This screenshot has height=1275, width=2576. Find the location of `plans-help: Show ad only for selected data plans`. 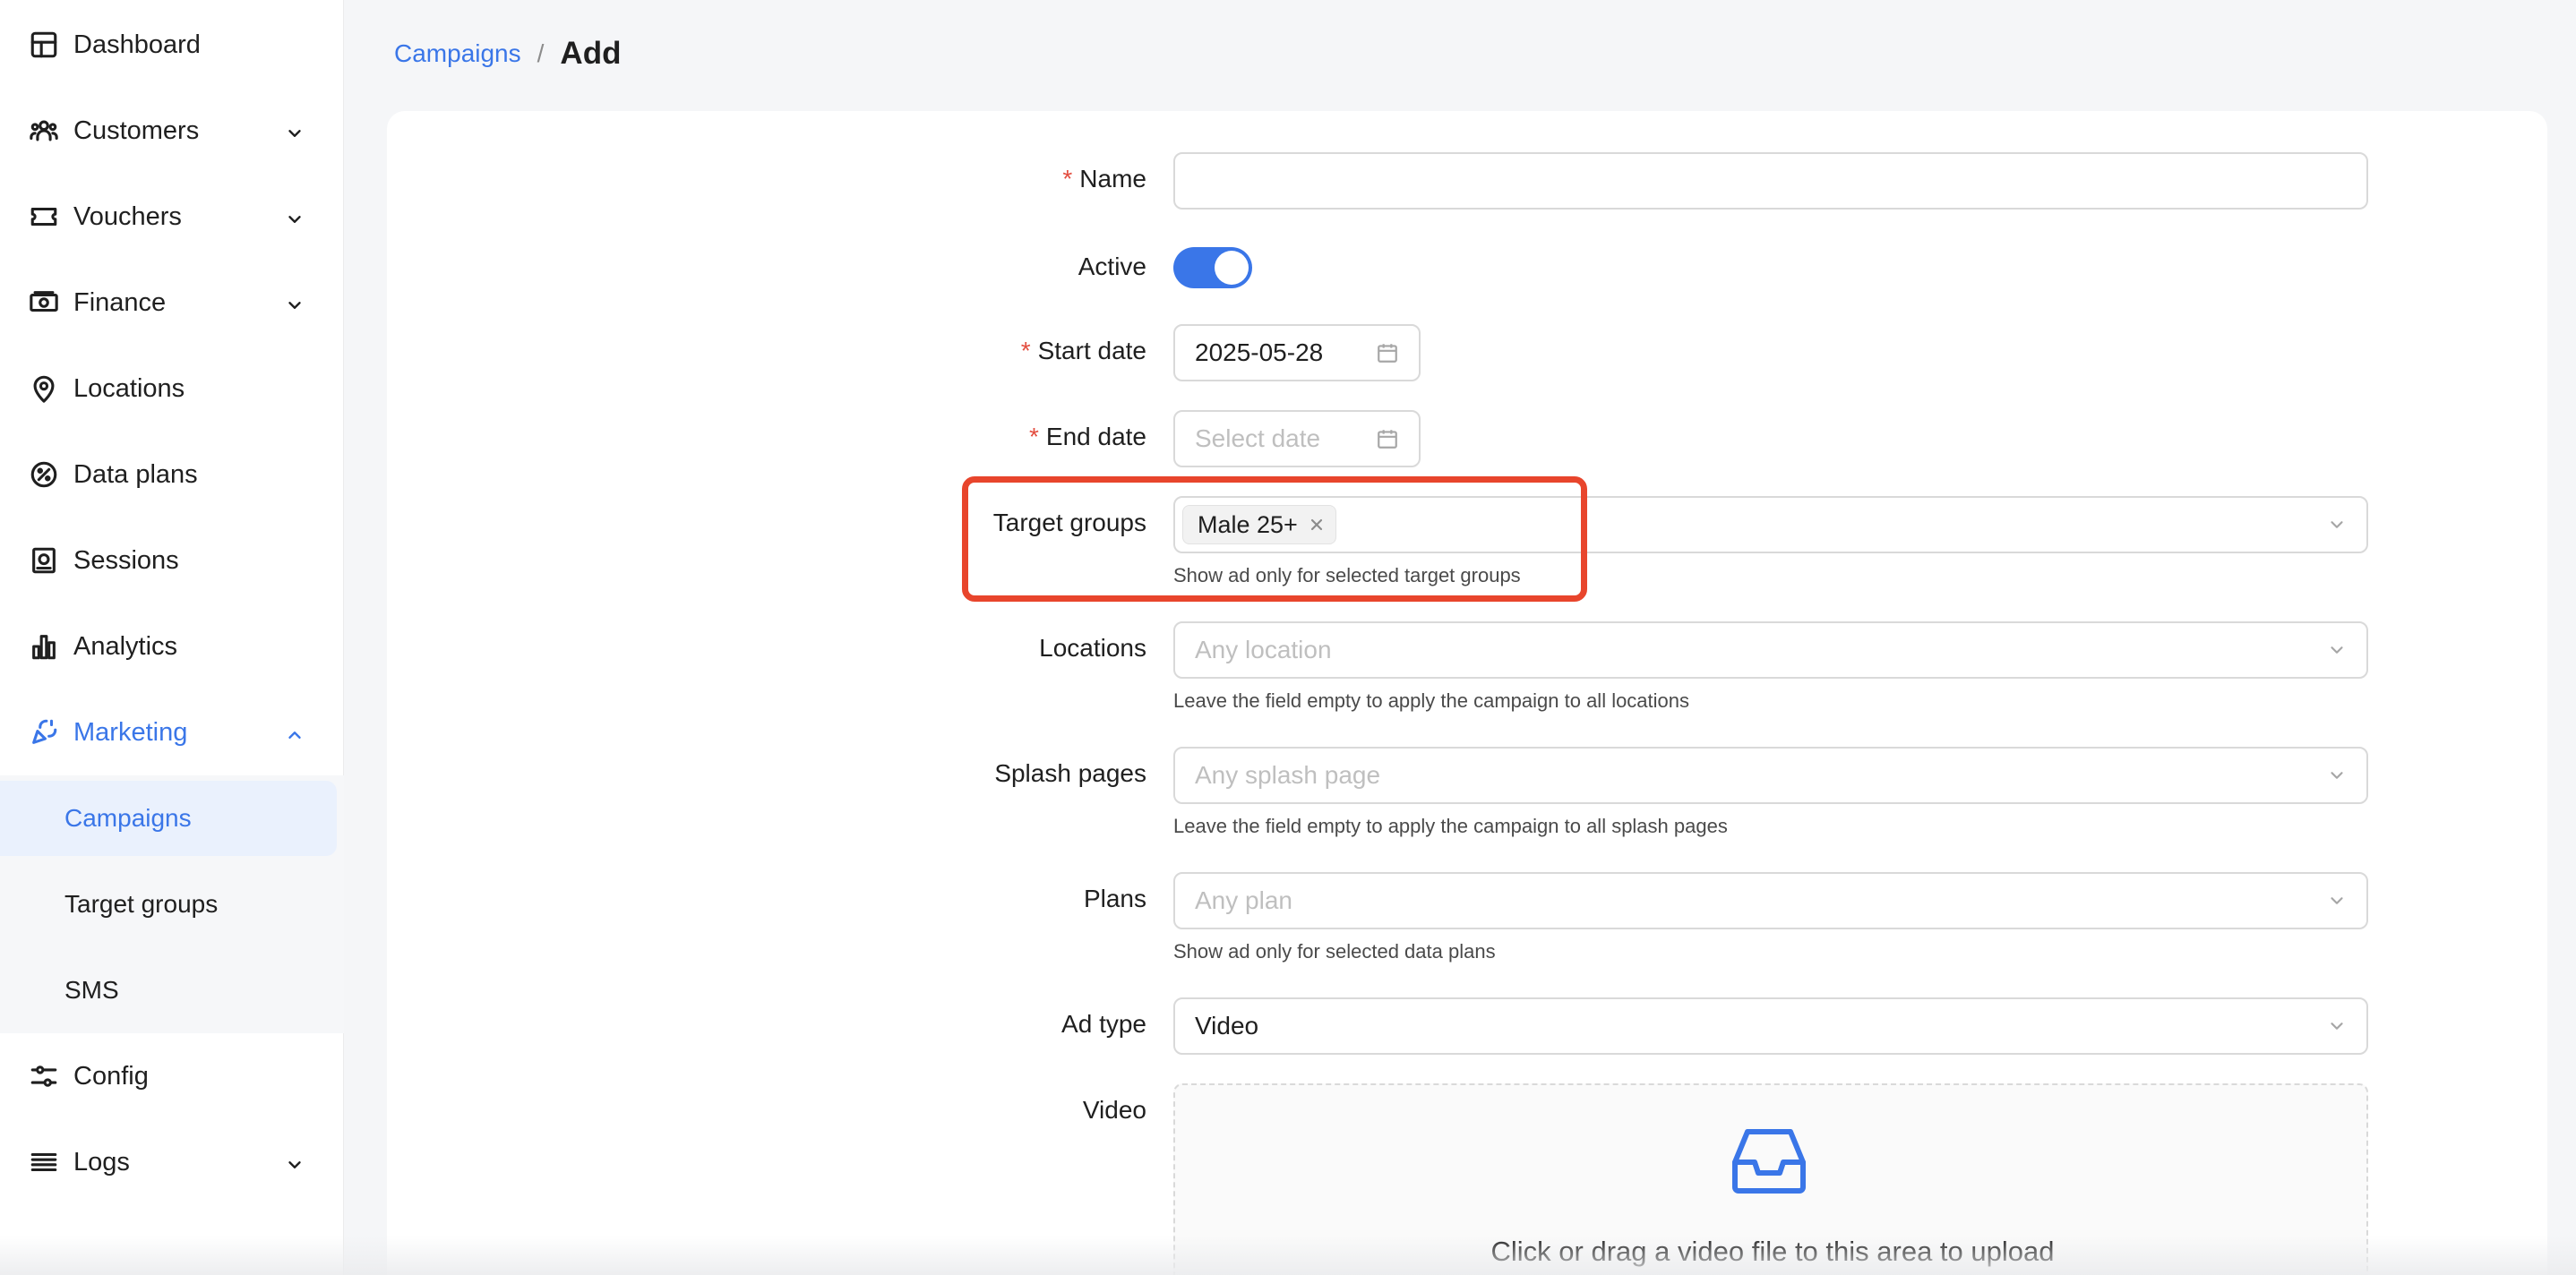

plans-help: Show ad only for selected data plans is located at coordinates (1334, 951).